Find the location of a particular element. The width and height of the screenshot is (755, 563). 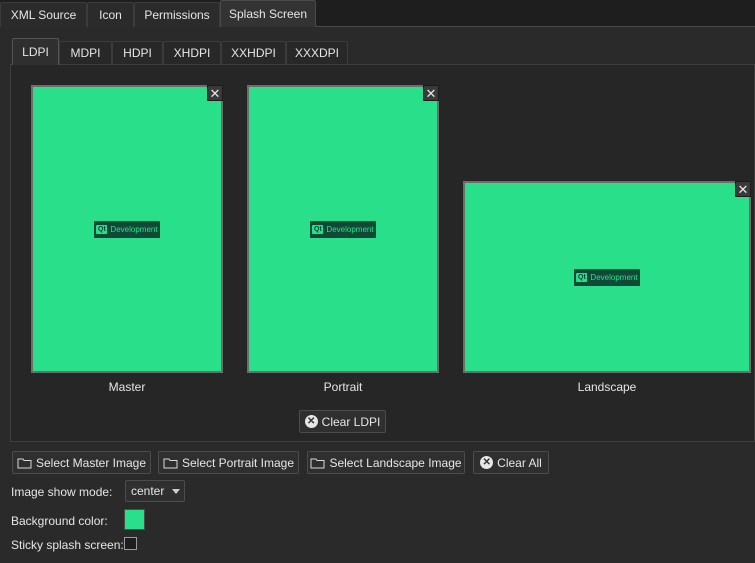

tab-permissions: Permissions is located at coordinates (177, 14).